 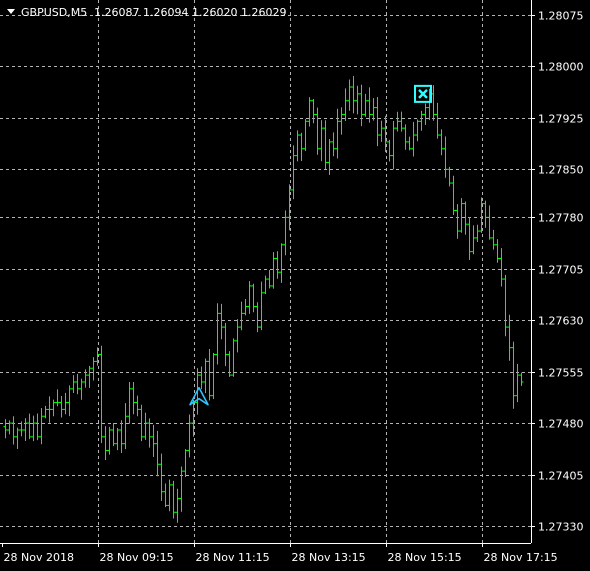 What do you see at coordinates (39, 557) in the screenshot?
I see `time-tick-label: 28 Nov 2018` at bounding box center [39, 557].